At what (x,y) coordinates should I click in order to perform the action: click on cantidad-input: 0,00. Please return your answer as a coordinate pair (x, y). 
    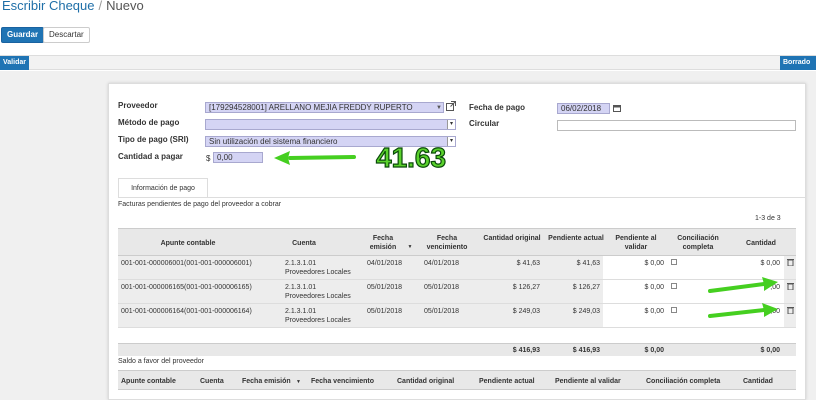
    Looking at the image, I should click on (238, 157).